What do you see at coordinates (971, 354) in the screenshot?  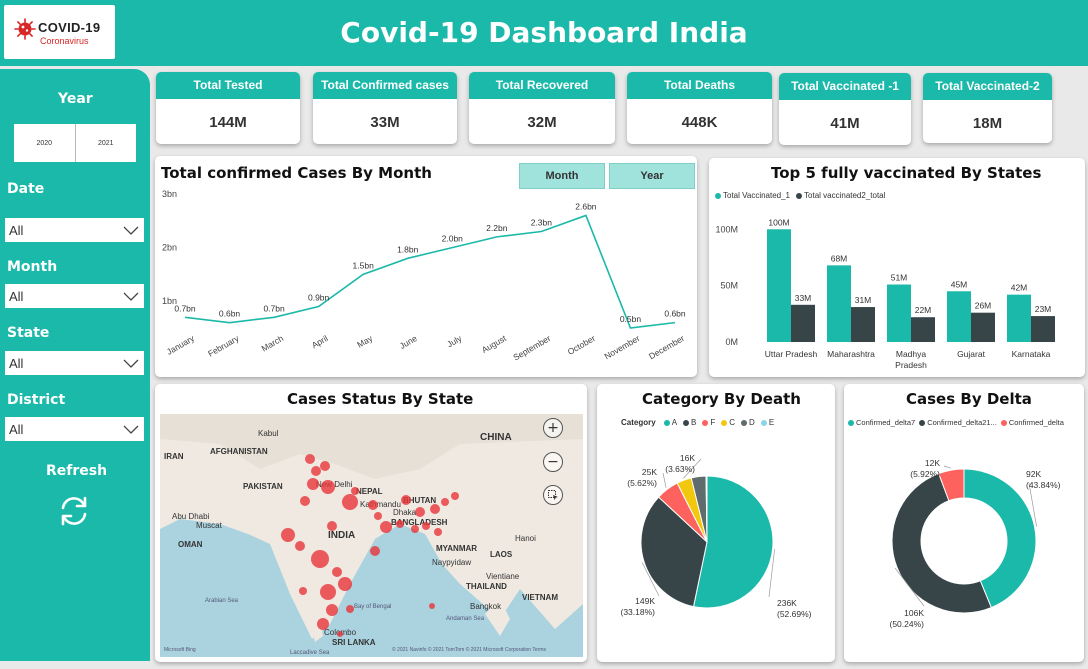 I see `x-tick-label: Gujarat` at bounding box center [971, 354].